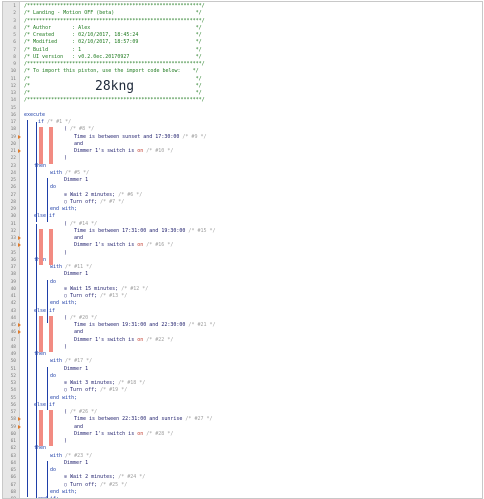 This screenshot has height=499, width=484. Describe the element at coordinates (14, 50) in the screenshot. I see `line-number: 7` at that location.